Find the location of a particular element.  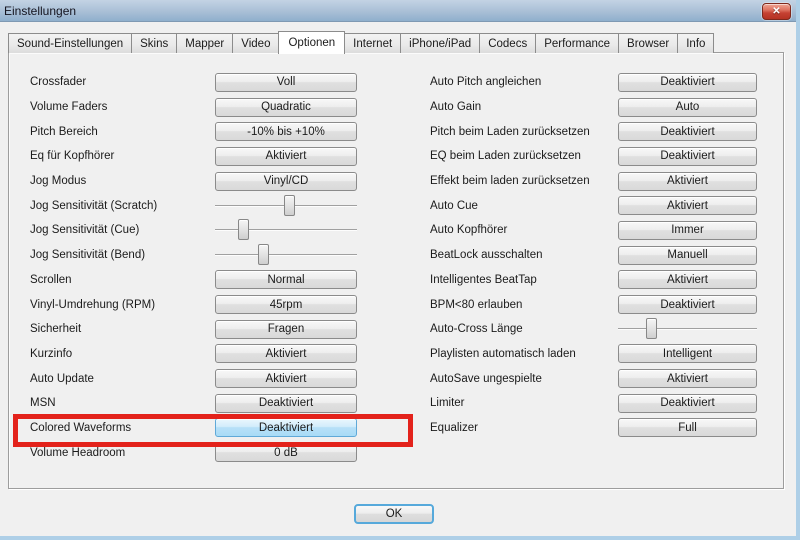

setting-row-autosave-ungespielte: AutoSave ungespielte Aktiviert is located at coordinates (593, 378).